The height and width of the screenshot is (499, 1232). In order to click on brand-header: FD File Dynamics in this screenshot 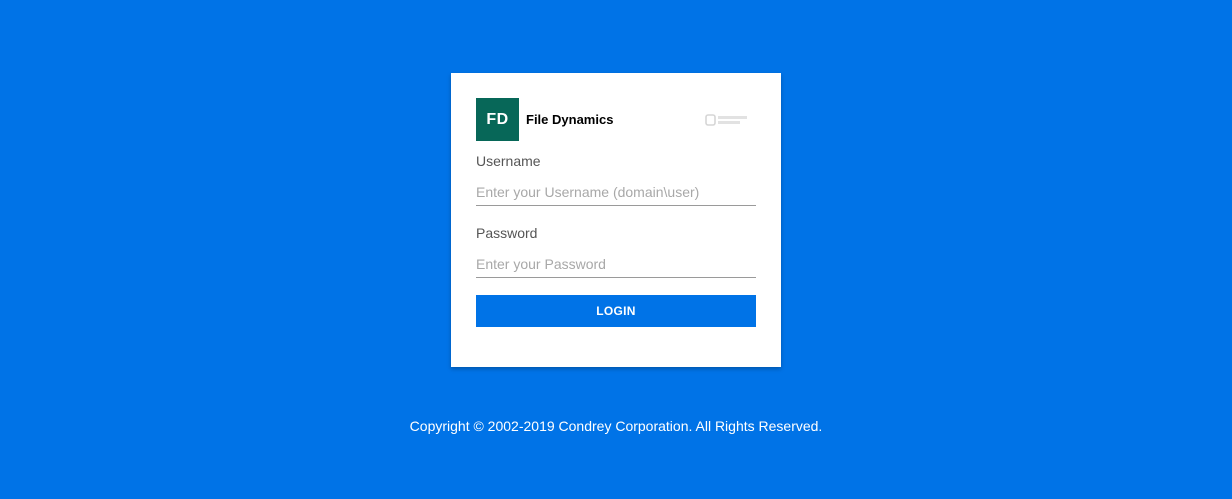, I will do `click(616, 119)`.